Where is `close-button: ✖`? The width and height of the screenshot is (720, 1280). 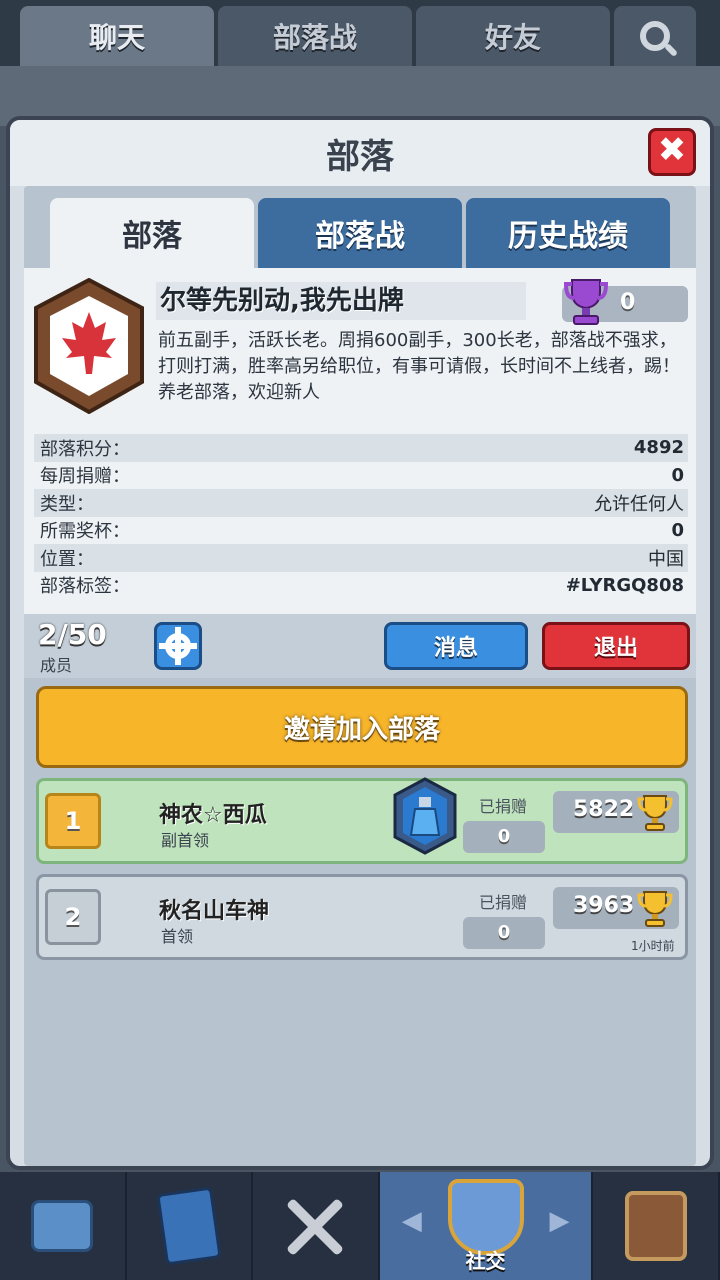
close-button: ✖ is located at coordinates (672, 152).